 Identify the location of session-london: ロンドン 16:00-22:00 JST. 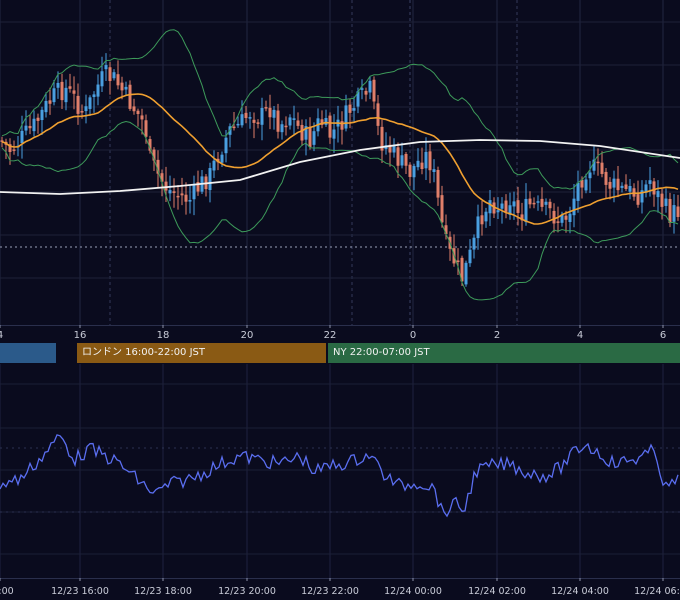
(201, 353).